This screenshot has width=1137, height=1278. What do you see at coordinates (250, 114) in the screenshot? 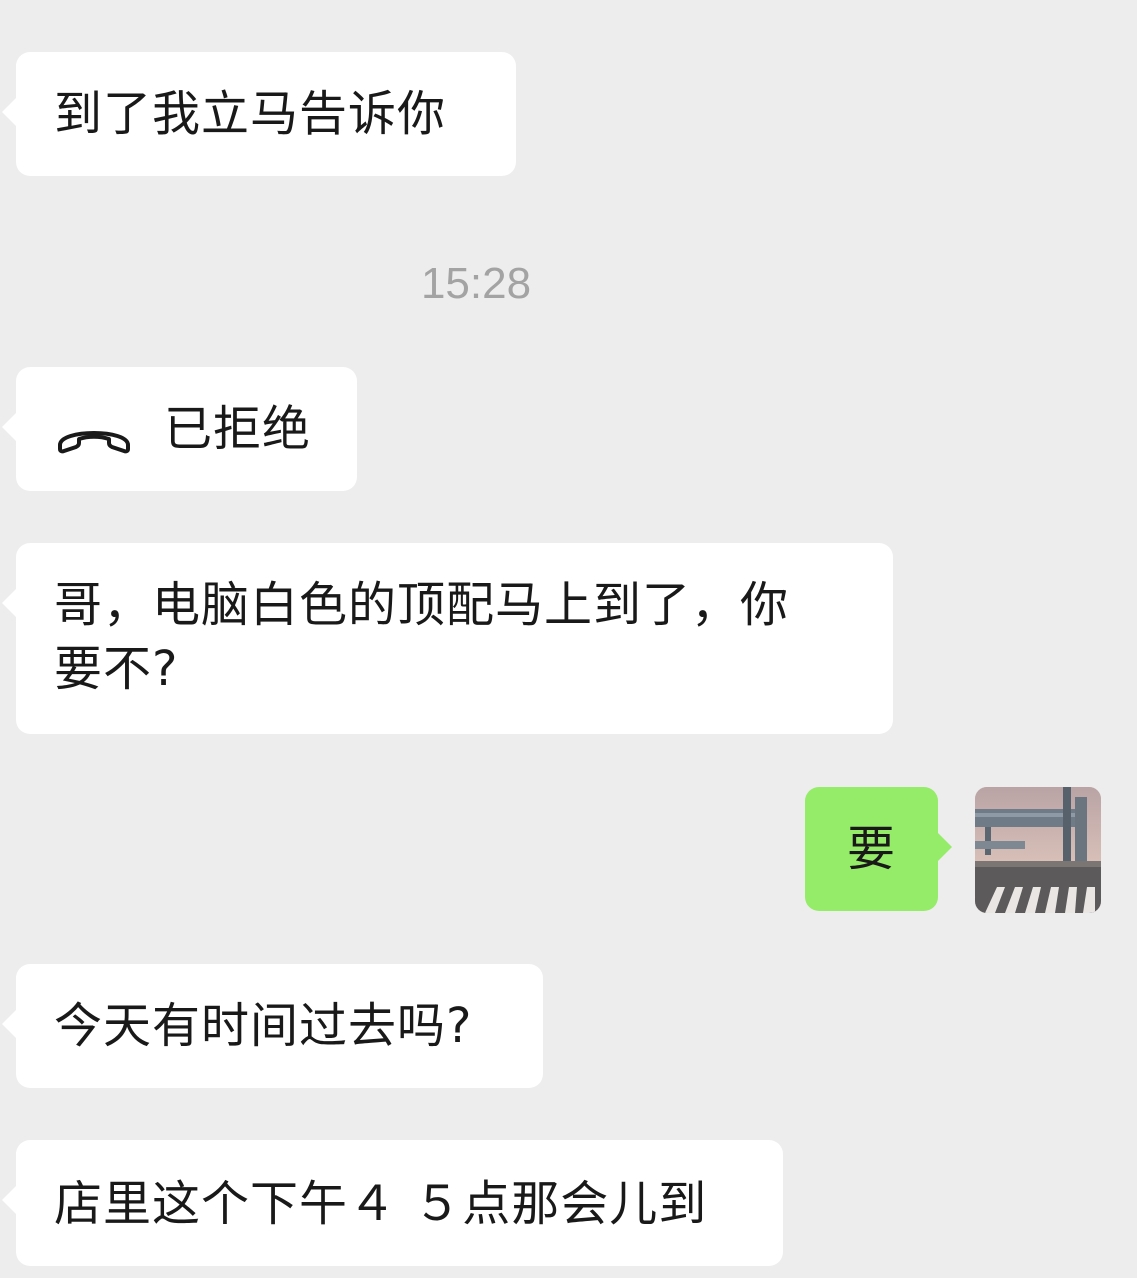
I see `message-text: 到了我立马告诉你` at bounding box center [250, 114].